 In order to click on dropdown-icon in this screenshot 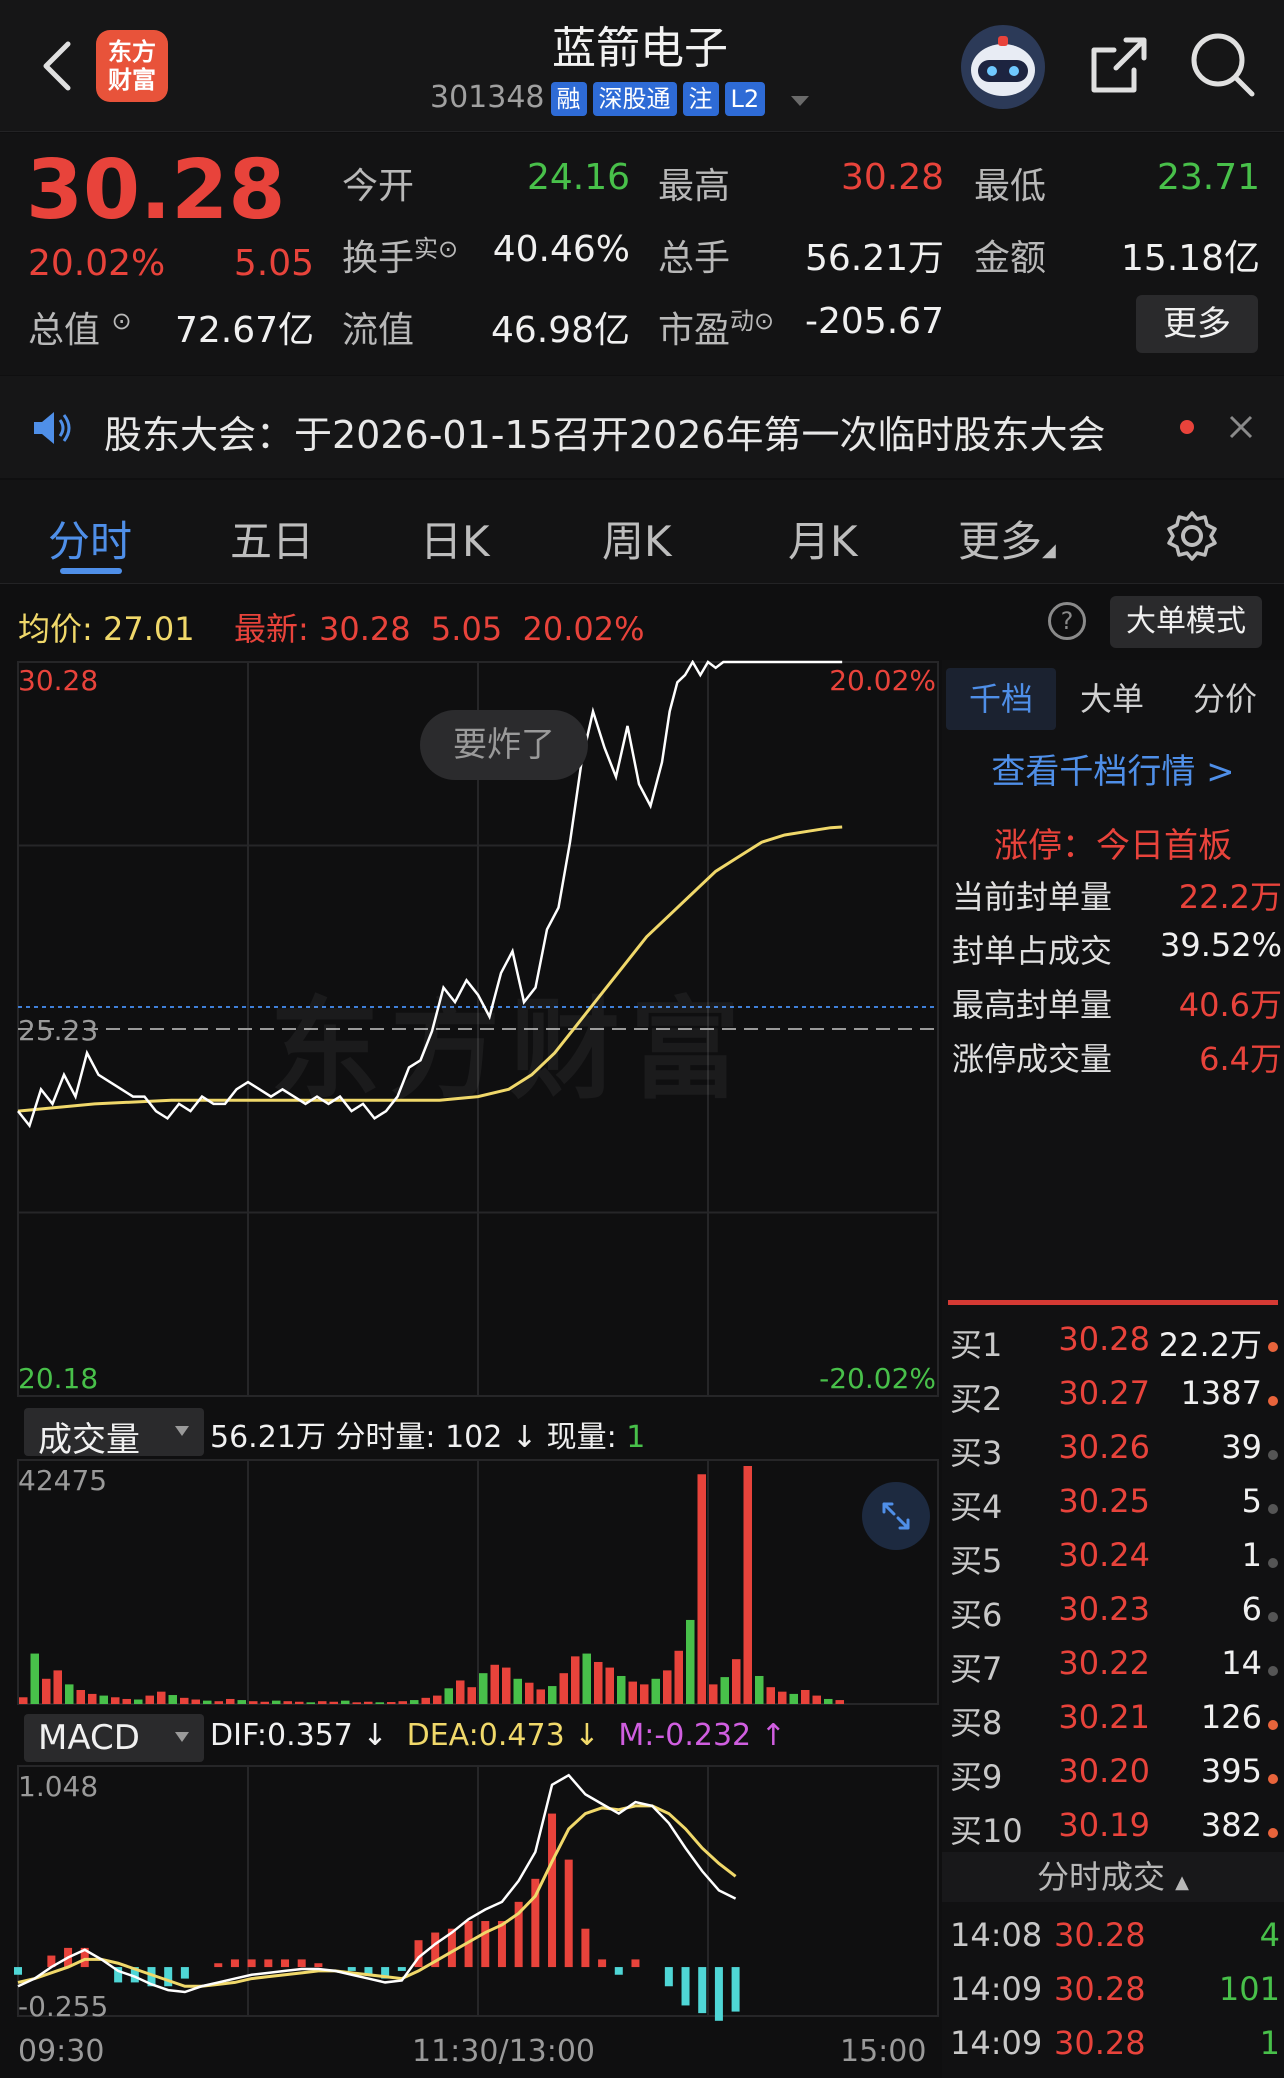, I will do `click(800, 98)`.